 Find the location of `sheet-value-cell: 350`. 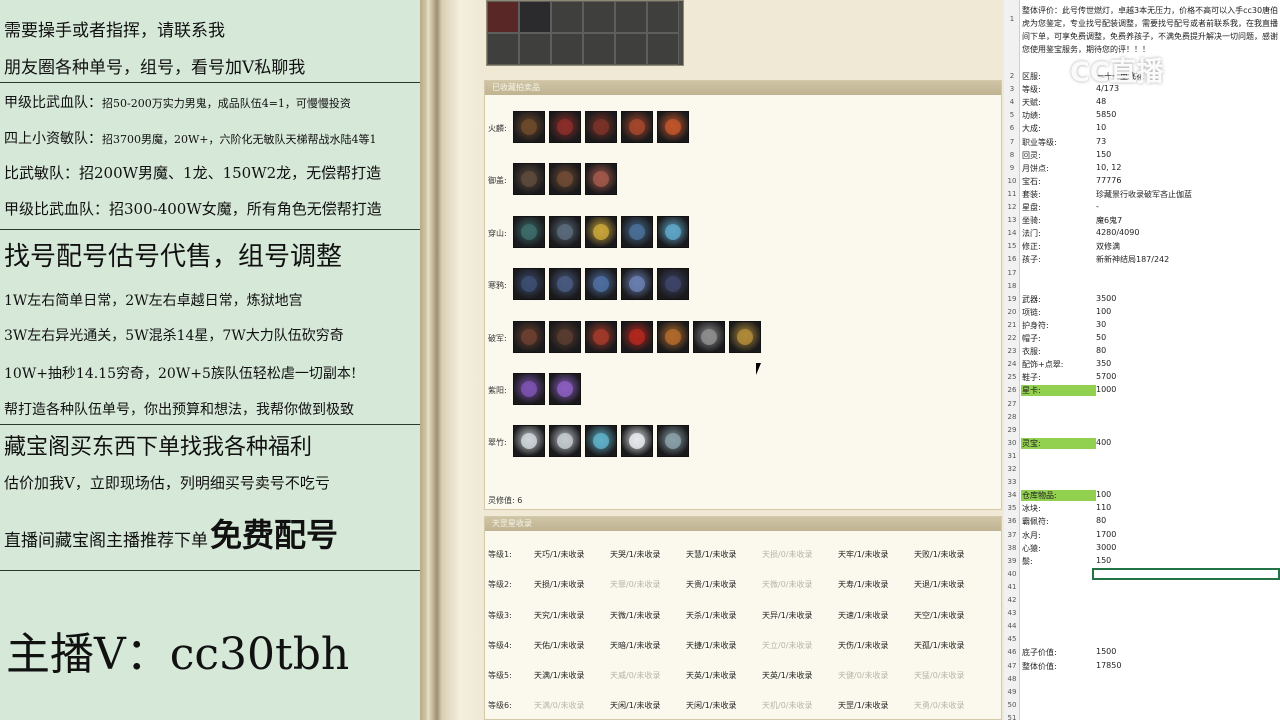

sheet-value-cell: 350 is located at coordinates (1103, 363).